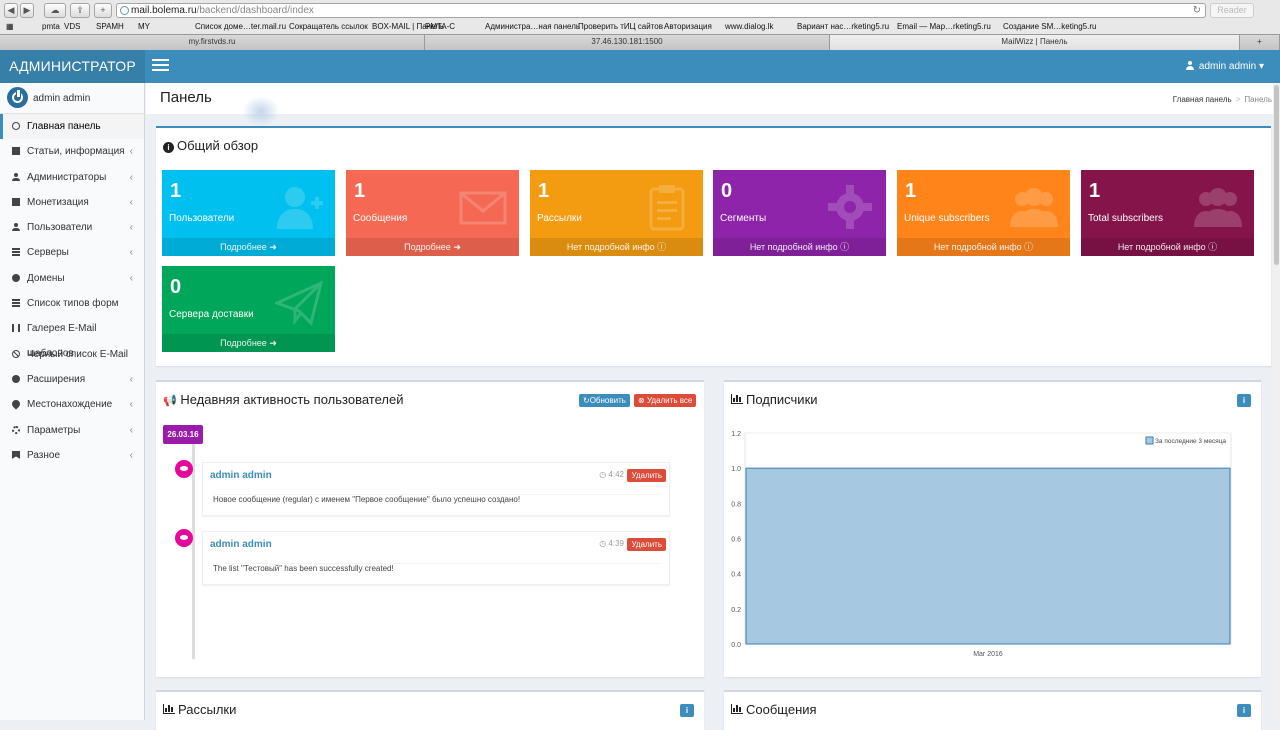  Describe the element at coordinates (103, 10) in the screenshot. I see `new-tab-icon: +` at that location.